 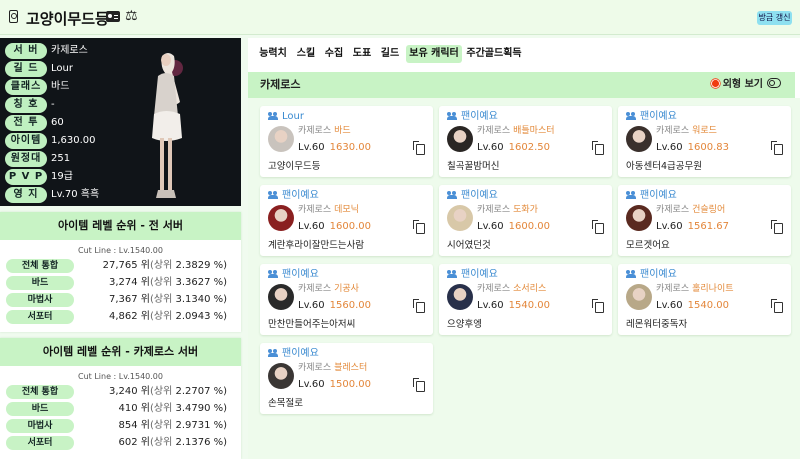 What do you see at coordinates (524, 53) in the screenshot?
I see `tab-bar: 능력치 스킬 수집 도표 길드 보유 캐릭터 주간골드획득` at bounding box center [524, 53].